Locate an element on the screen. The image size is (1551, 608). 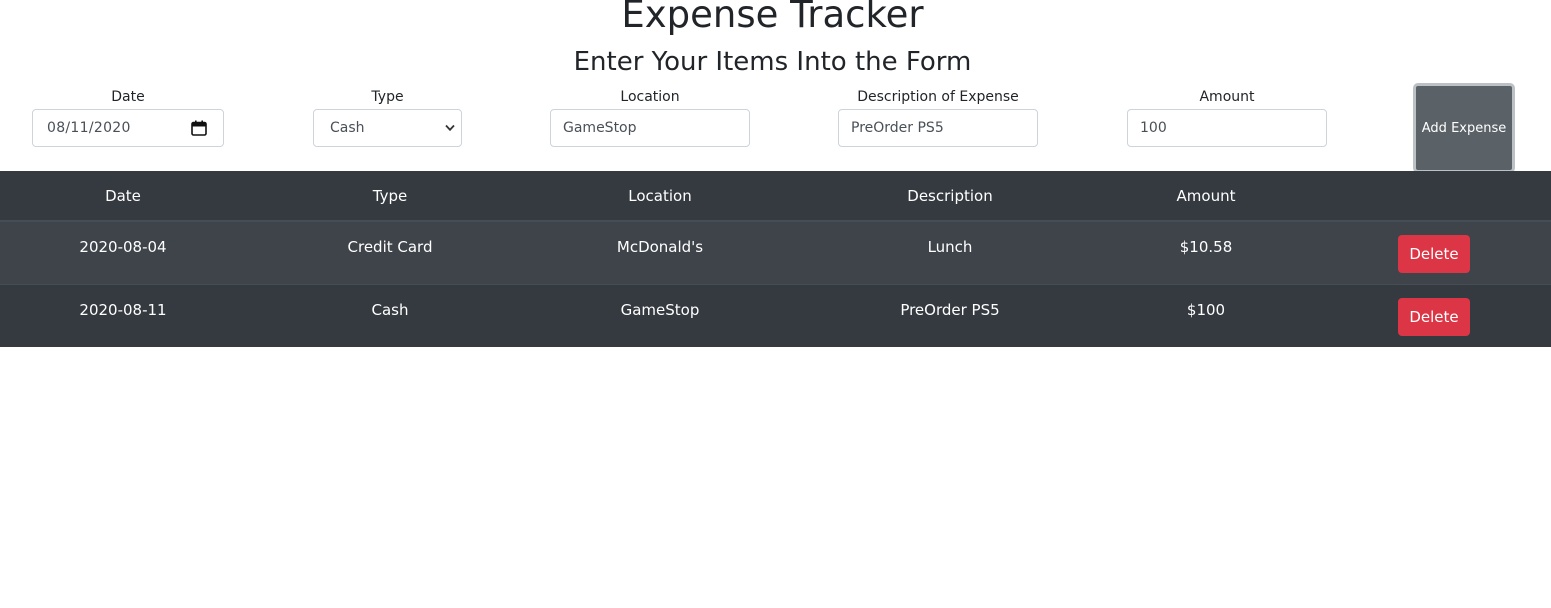
type-label: Type is located at coordinates (387, 97).